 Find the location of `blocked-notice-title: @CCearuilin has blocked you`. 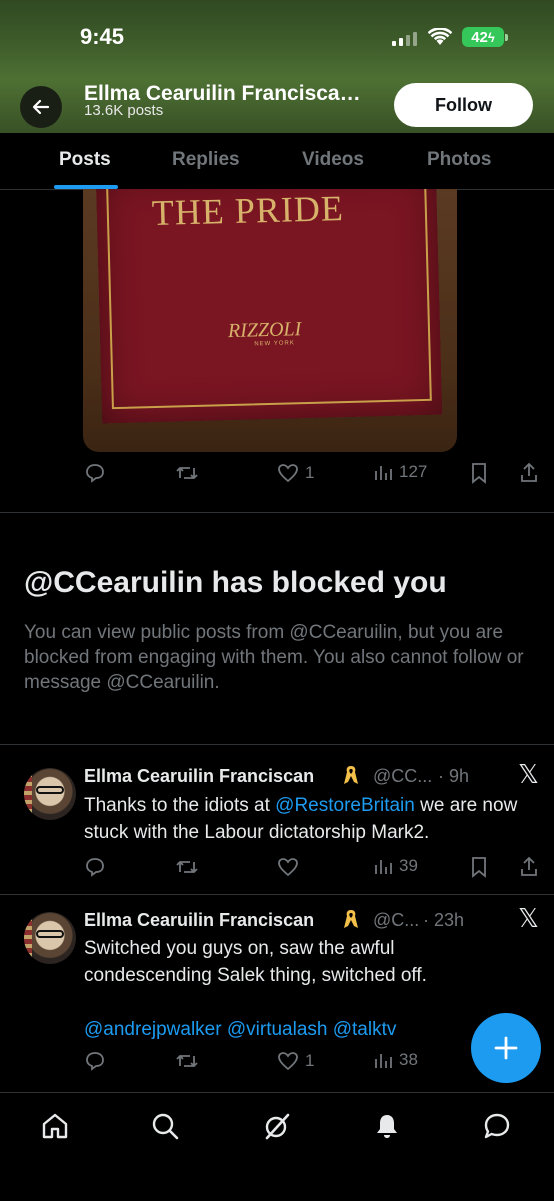

blocked-notice-title: @CCearuilin has blocked you is located at coordinates (235, 582).